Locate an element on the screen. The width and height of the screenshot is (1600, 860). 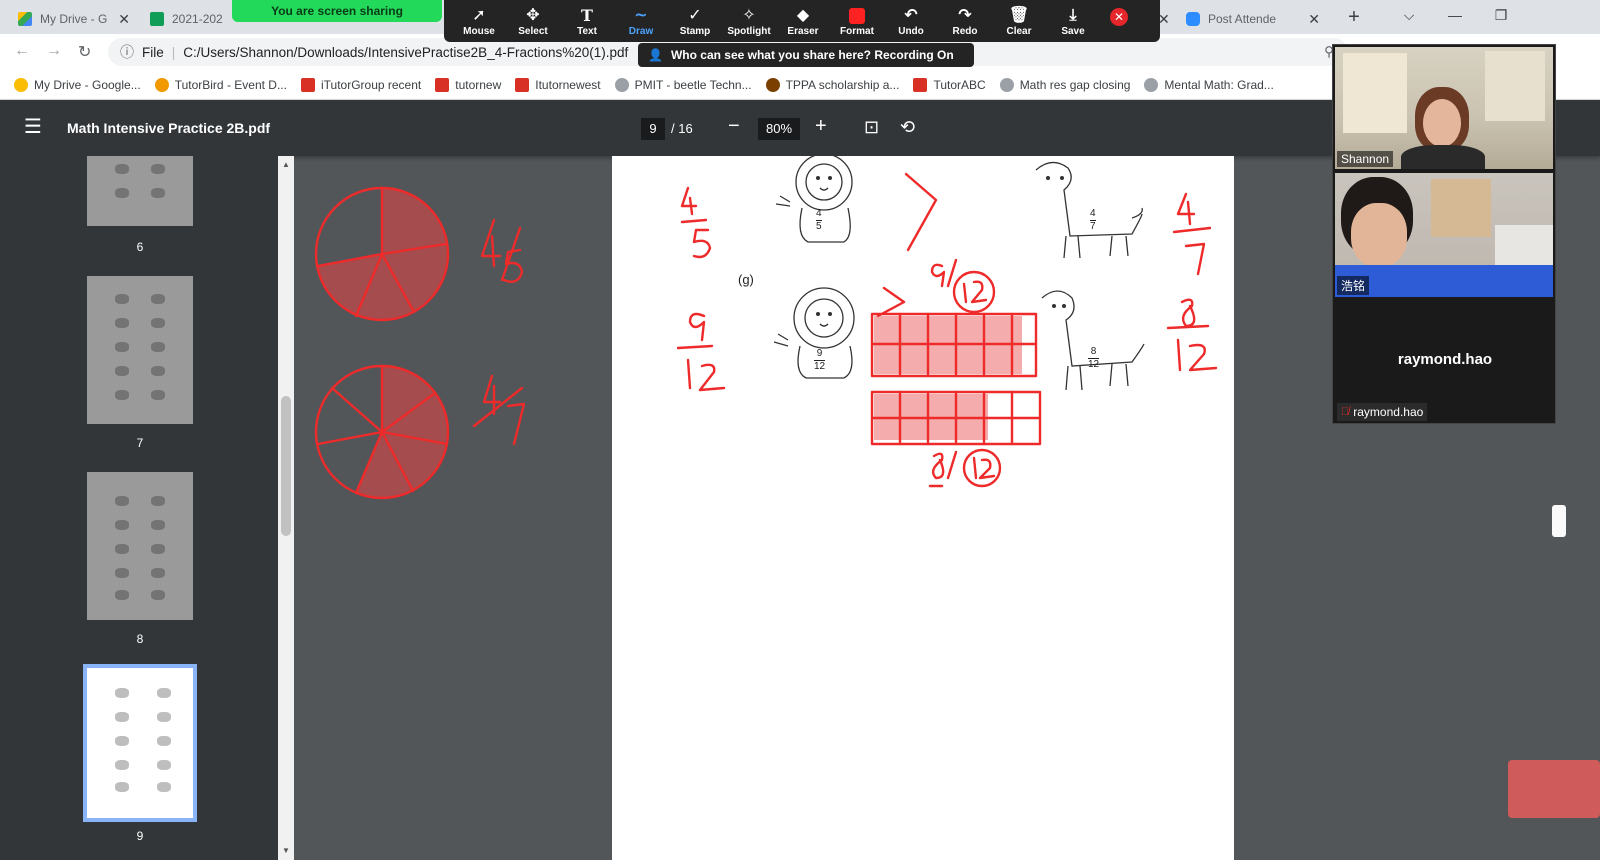
tool-label: Select is located at coordinates (533, 31).